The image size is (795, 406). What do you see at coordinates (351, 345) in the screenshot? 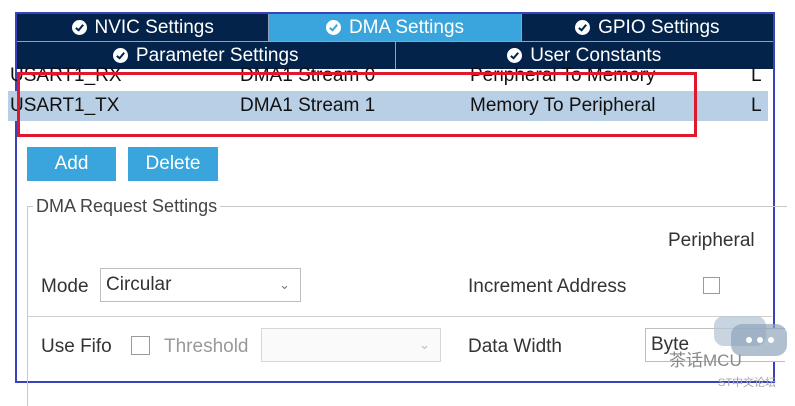
I see `threshold-select: ⌄` at bounding box center [351, 345].